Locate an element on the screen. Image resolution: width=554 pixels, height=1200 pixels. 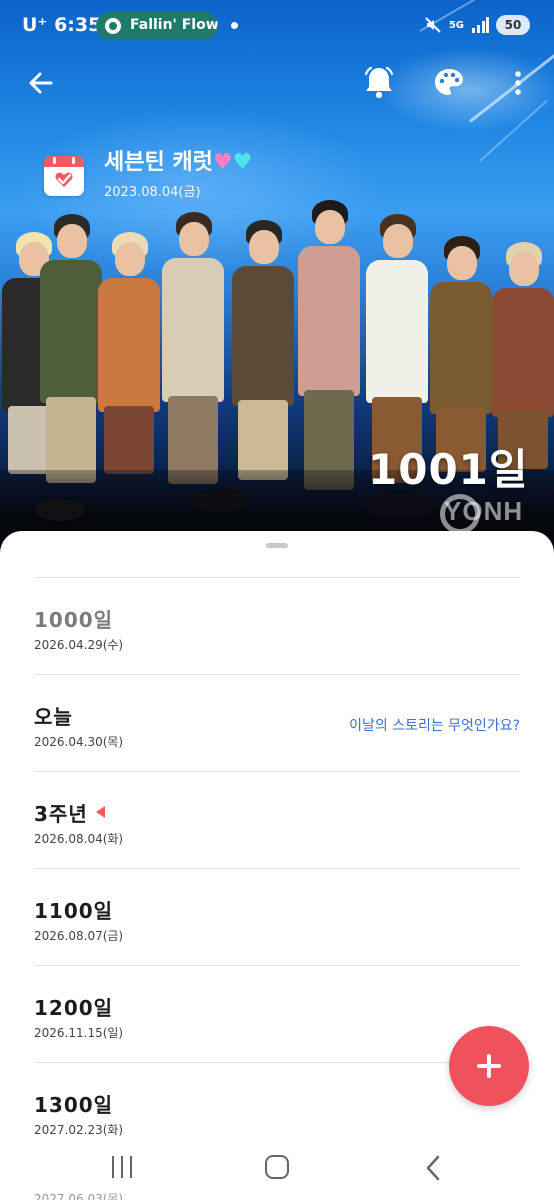
palette-icon is located at coordinates (449, 82).